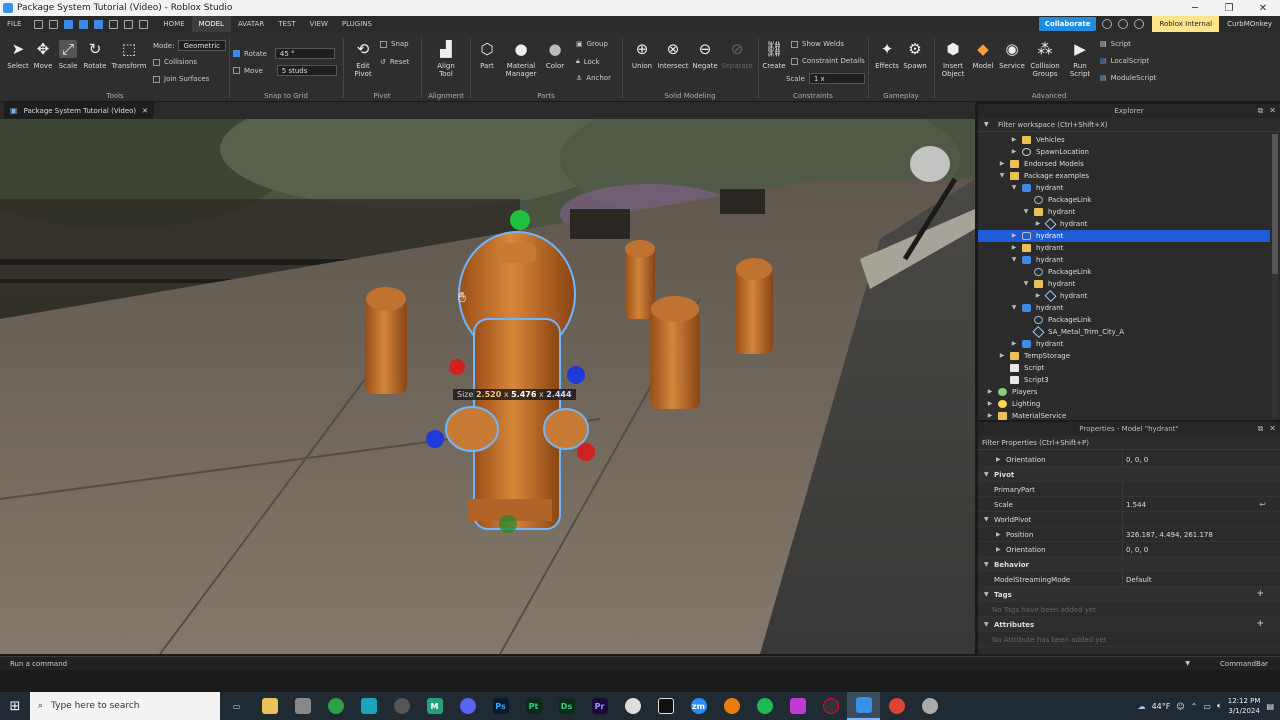 The height and width of the screenshot is (720, 1280). I want to click on negate-button: ⊖ Negate, so click(705, 55).